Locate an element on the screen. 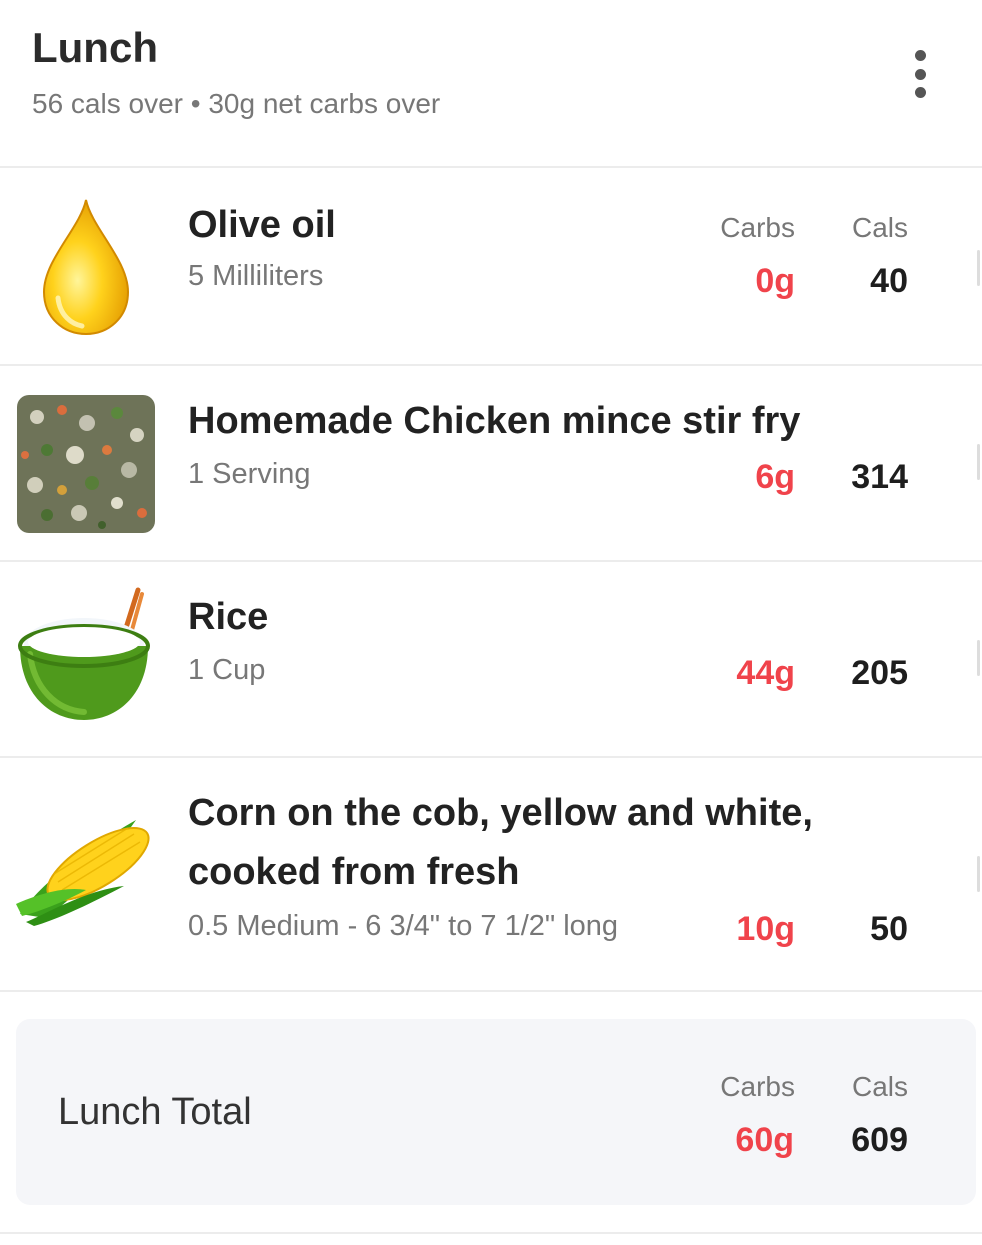 The width and height of the screenshot is (982, 1245). olive-oil-drop-icon is located at coordinates (86, 268).